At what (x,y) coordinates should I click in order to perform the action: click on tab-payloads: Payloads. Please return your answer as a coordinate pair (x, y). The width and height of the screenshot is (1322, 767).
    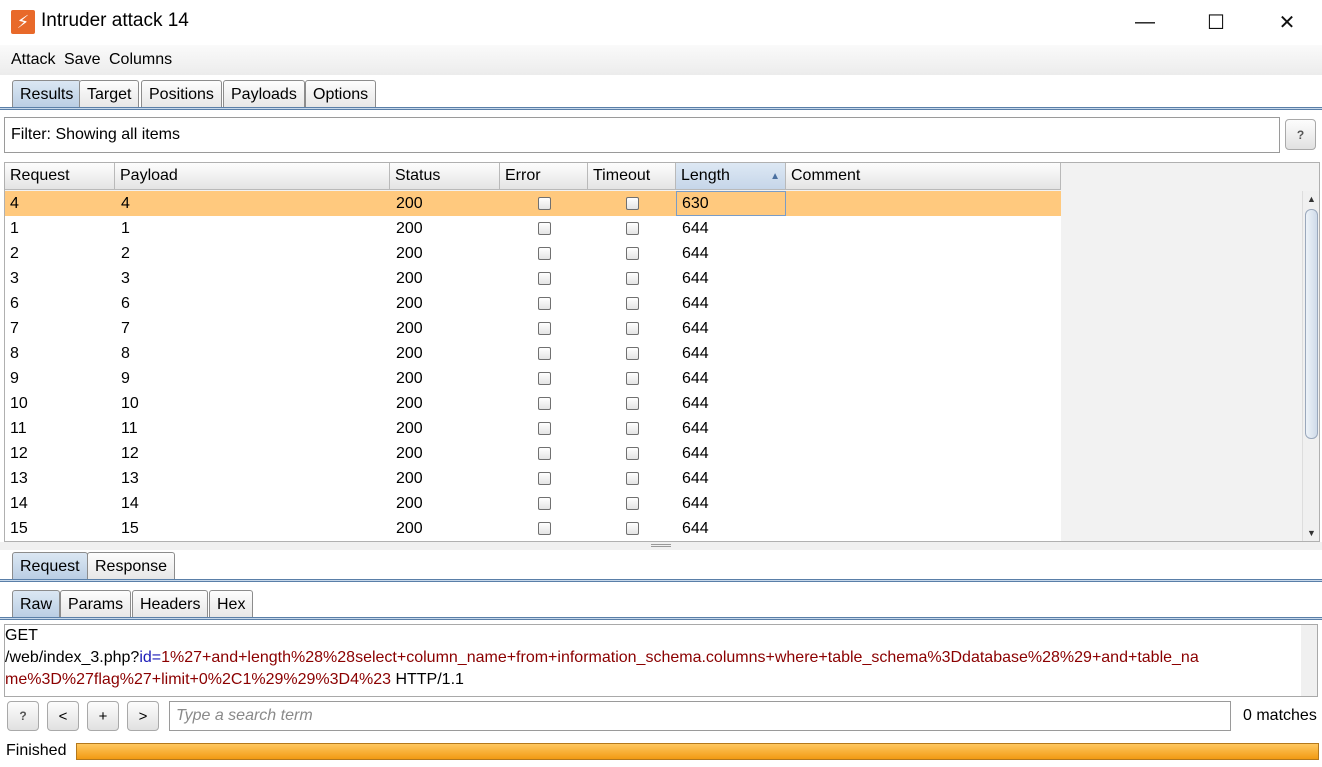
    Looking at the image, I should click on (264, 94).